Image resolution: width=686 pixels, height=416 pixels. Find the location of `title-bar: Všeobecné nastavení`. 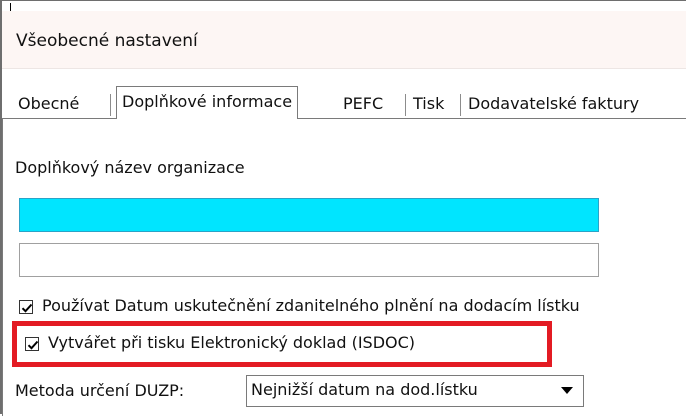

title-bar: Všeobecné nastavení is located at coordinates (344, 40).